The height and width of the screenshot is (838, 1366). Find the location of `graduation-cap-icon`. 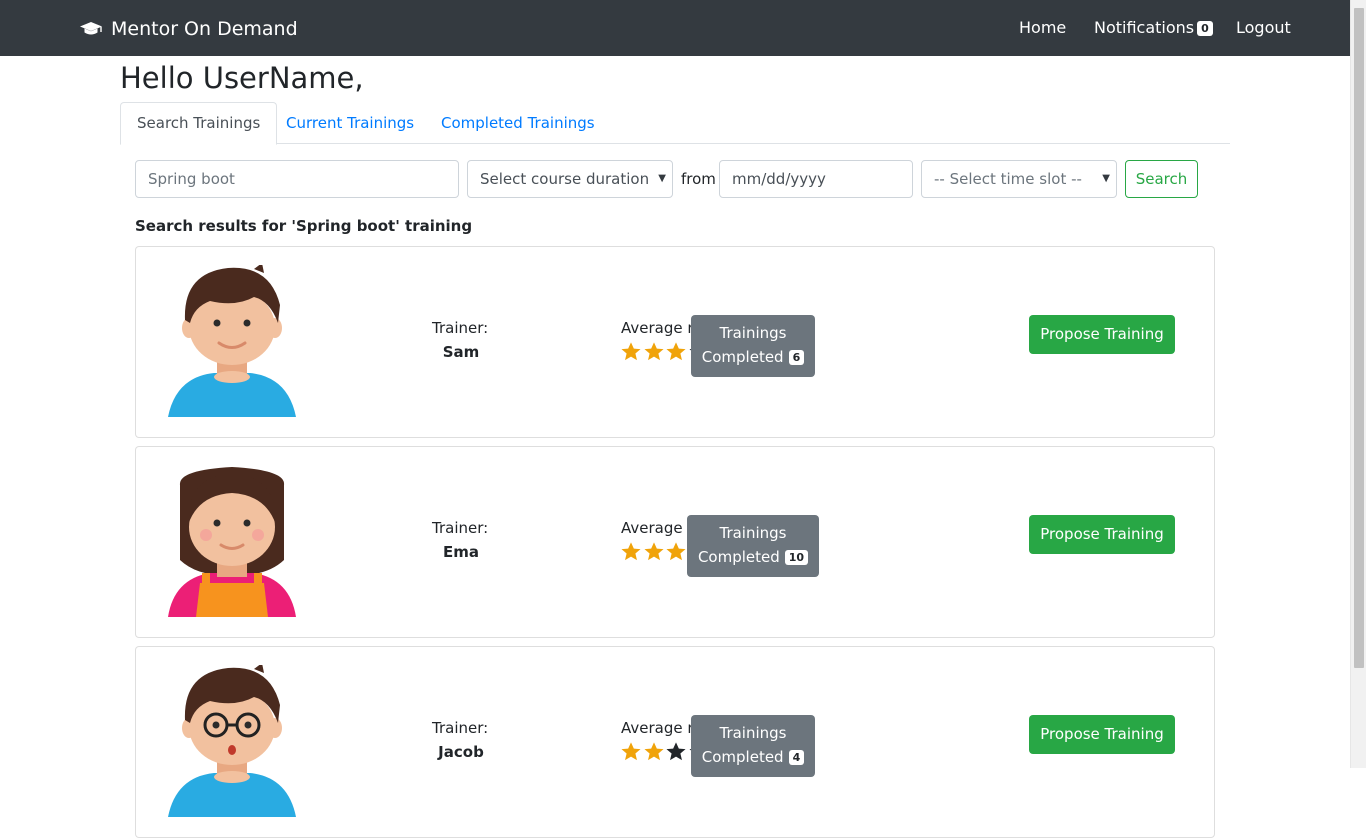

graduation-cap-icon is located at coordinates (91, 28).